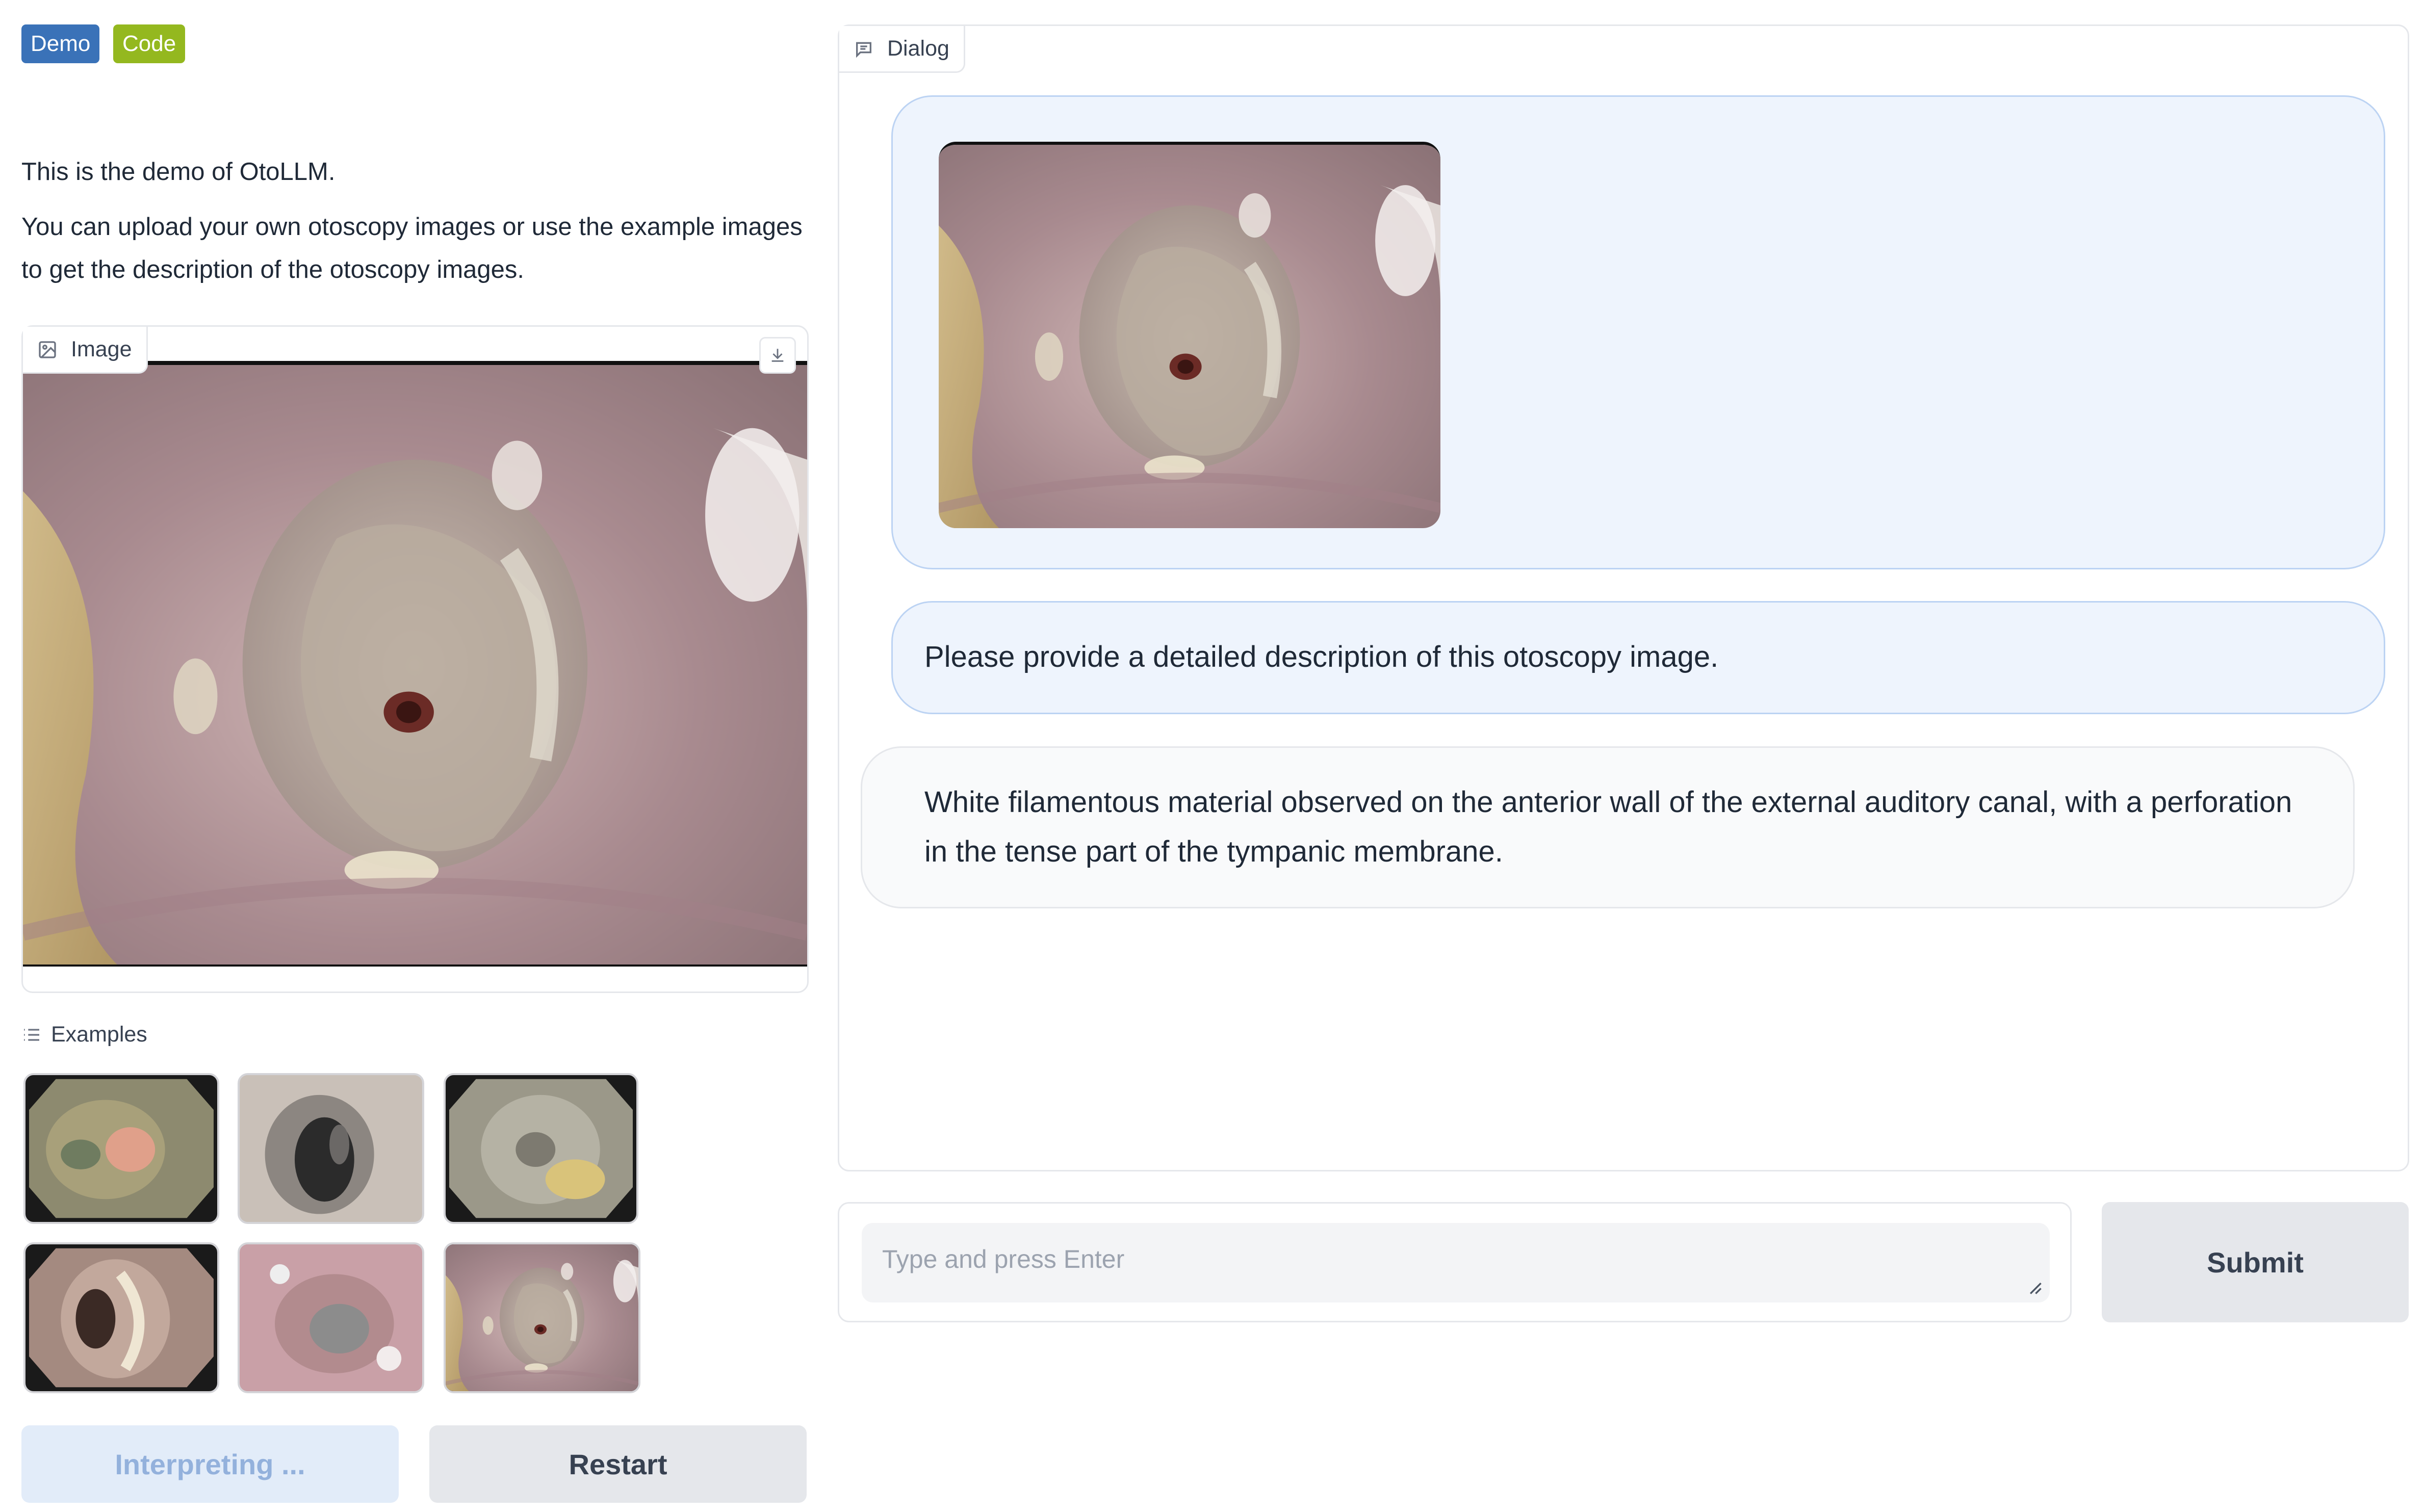 Image resolution: width=2424 pixels, height=1512 pixels. I want to click on image-panel-label: Image, so click(85, 350).